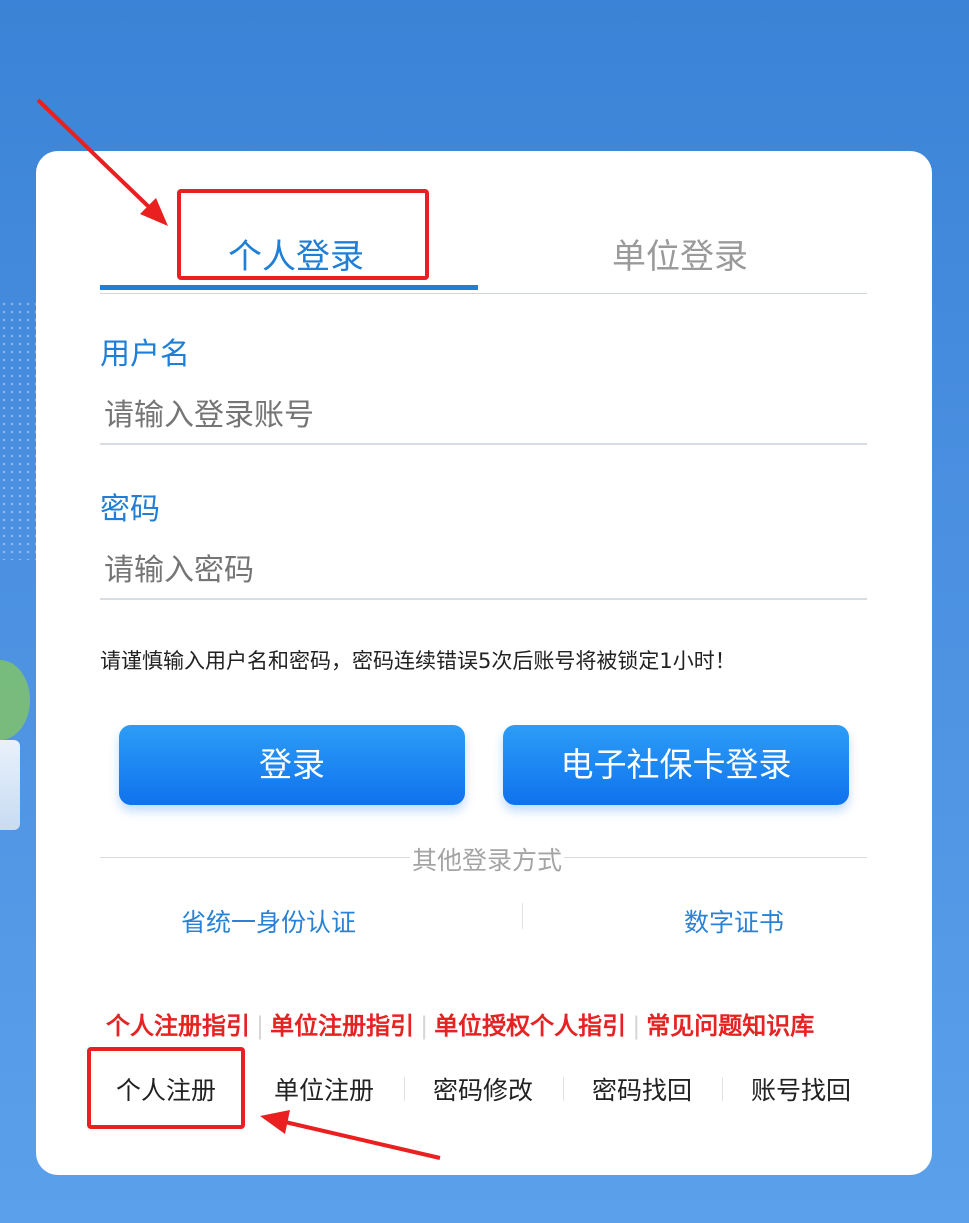 This screenshot has width=969, height=1223. What do you see at coordinates (303, 234) in the screenshot?
I see `annotation-box-personal-login` at bounding box center [303, 234].